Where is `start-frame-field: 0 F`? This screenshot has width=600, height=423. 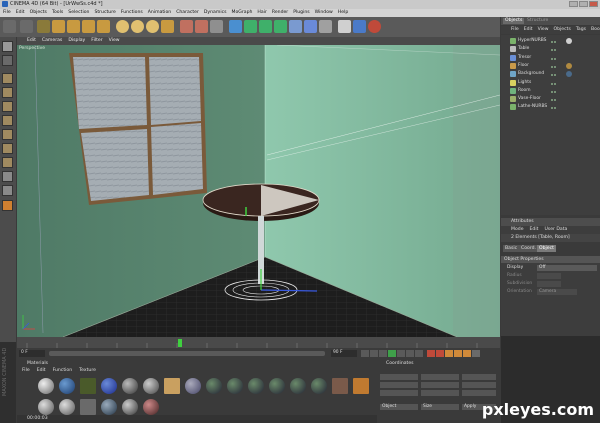
start-frame-field: 0 F is located at coordinates (32, 353).